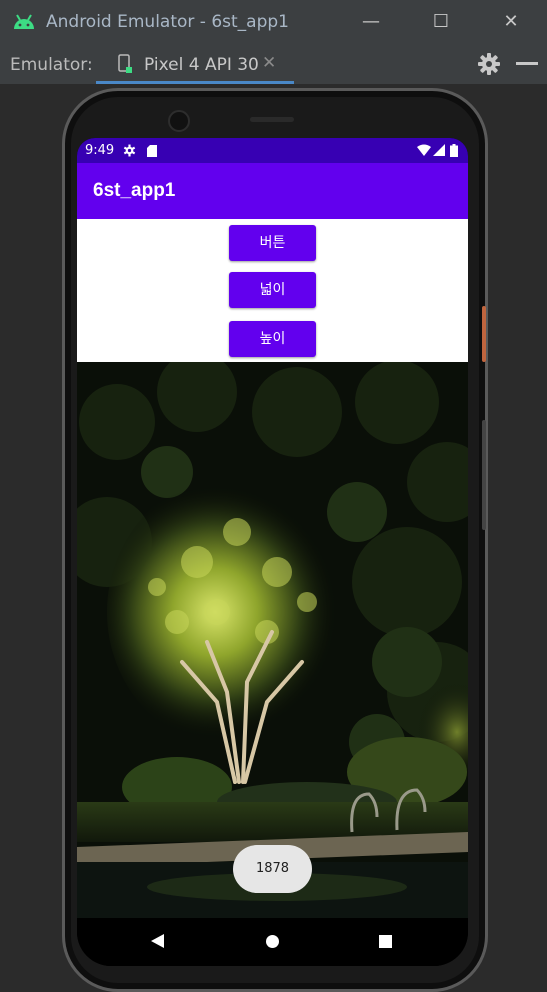 The image size is (547, 992). Describe the element at coordinates (269, 63) in the screenshot. I see `tab-close-icon: ✕` at that location.